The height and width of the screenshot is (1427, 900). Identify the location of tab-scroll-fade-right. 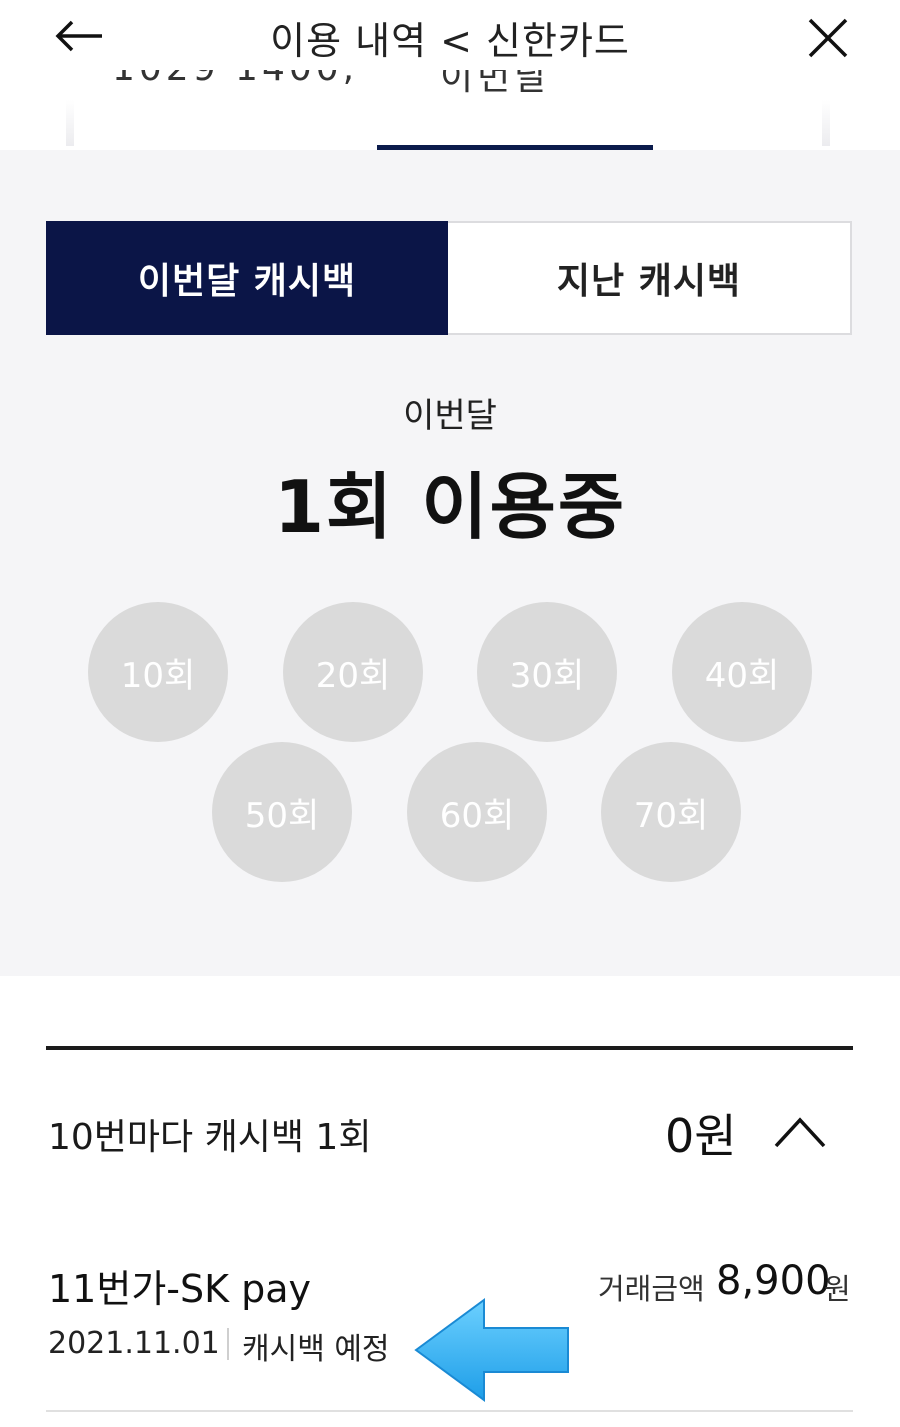
(826, 123).